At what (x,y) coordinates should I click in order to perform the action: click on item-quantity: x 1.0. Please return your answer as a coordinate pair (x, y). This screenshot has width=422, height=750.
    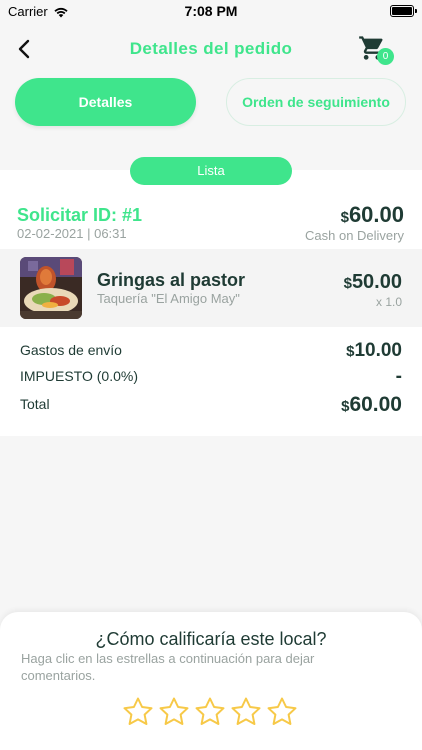
    Looking at the image, I should click on (388, 302).